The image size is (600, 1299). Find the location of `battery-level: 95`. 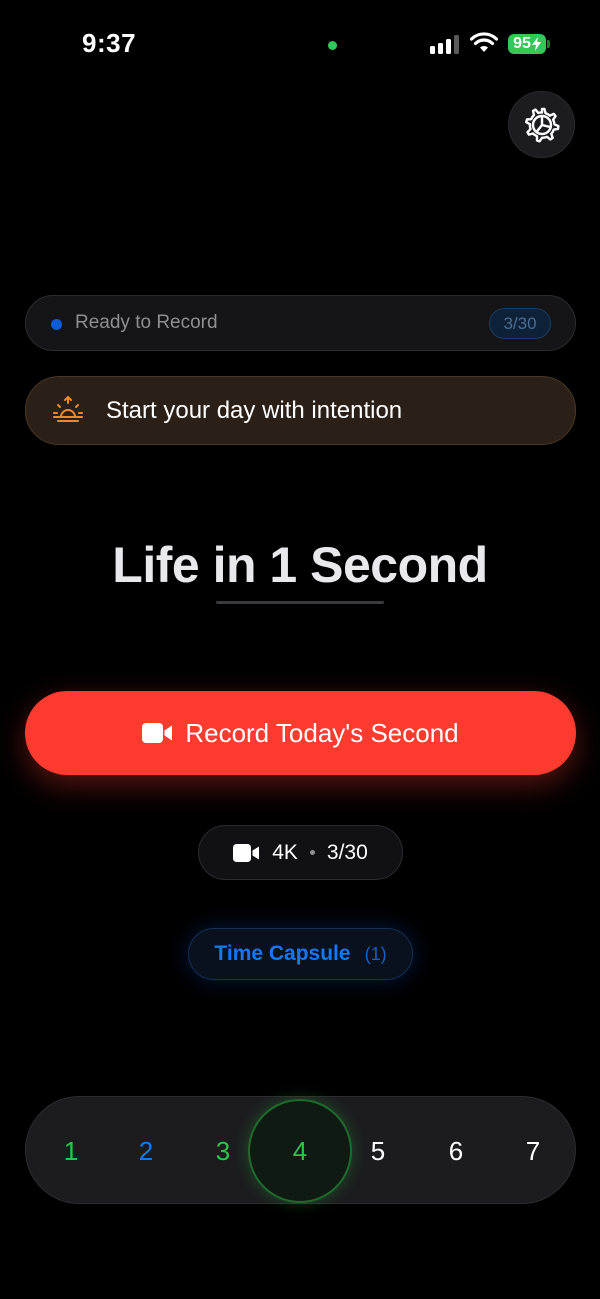

battery-level: 95 is located at coordinates (522, 43).